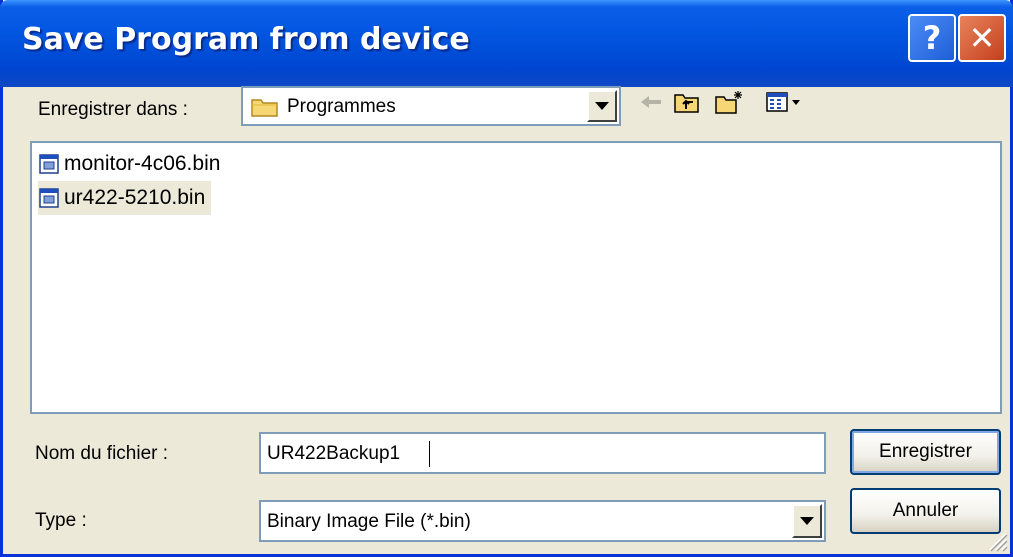 The width and height of the screenshot is (1013, 557). Describe the element at coordinates (996, 540) in the screenshot. I see `resize-grip-icon` at that location.